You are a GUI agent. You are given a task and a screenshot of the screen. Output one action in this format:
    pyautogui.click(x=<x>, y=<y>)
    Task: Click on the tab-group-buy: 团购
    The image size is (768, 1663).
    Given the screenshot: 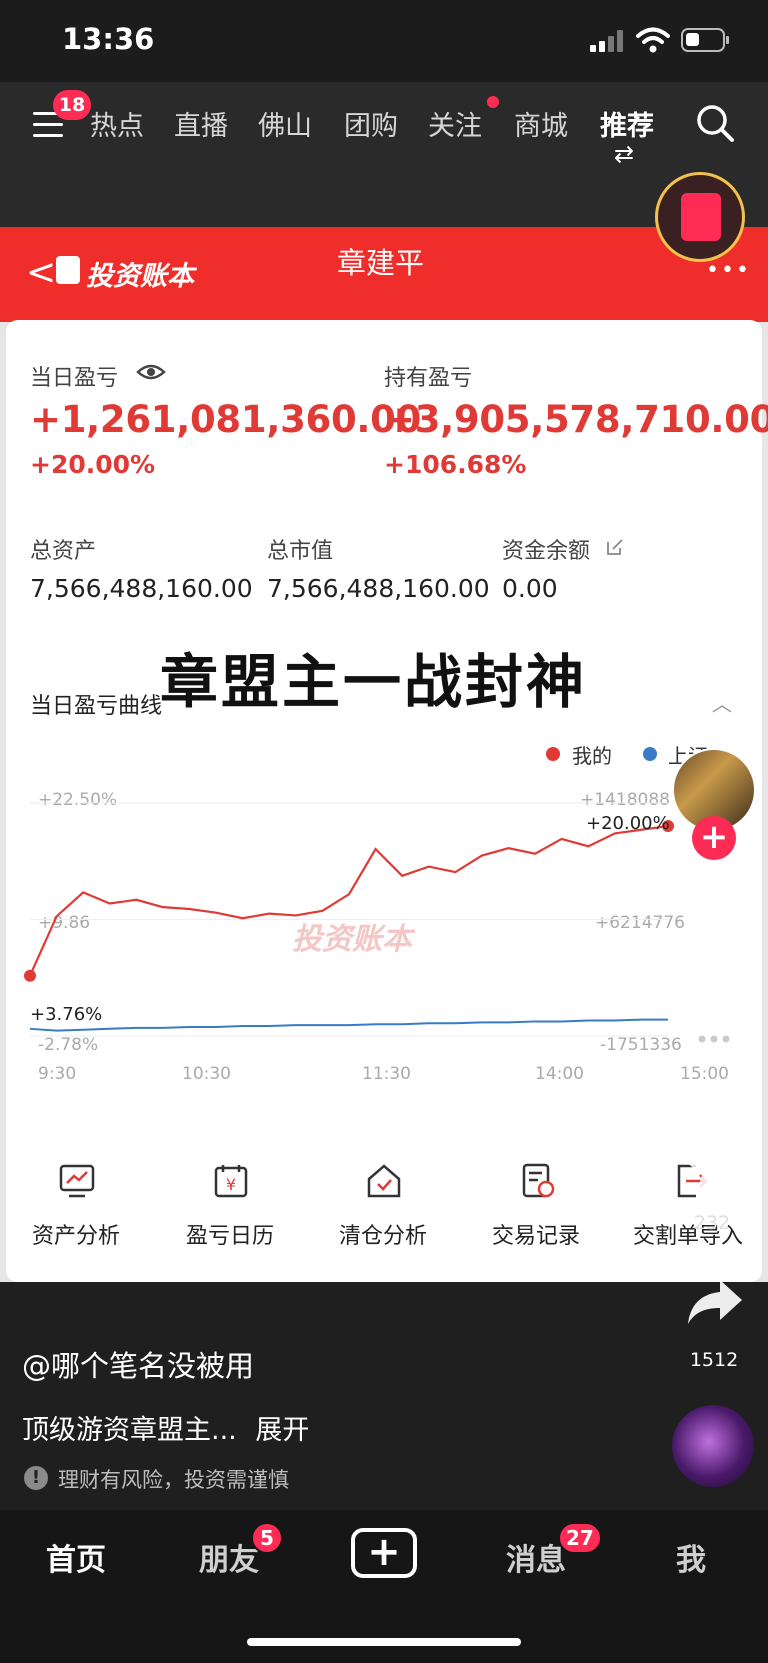 What is the action you would take?
    pyautogui.click(x=371, y=123)
    